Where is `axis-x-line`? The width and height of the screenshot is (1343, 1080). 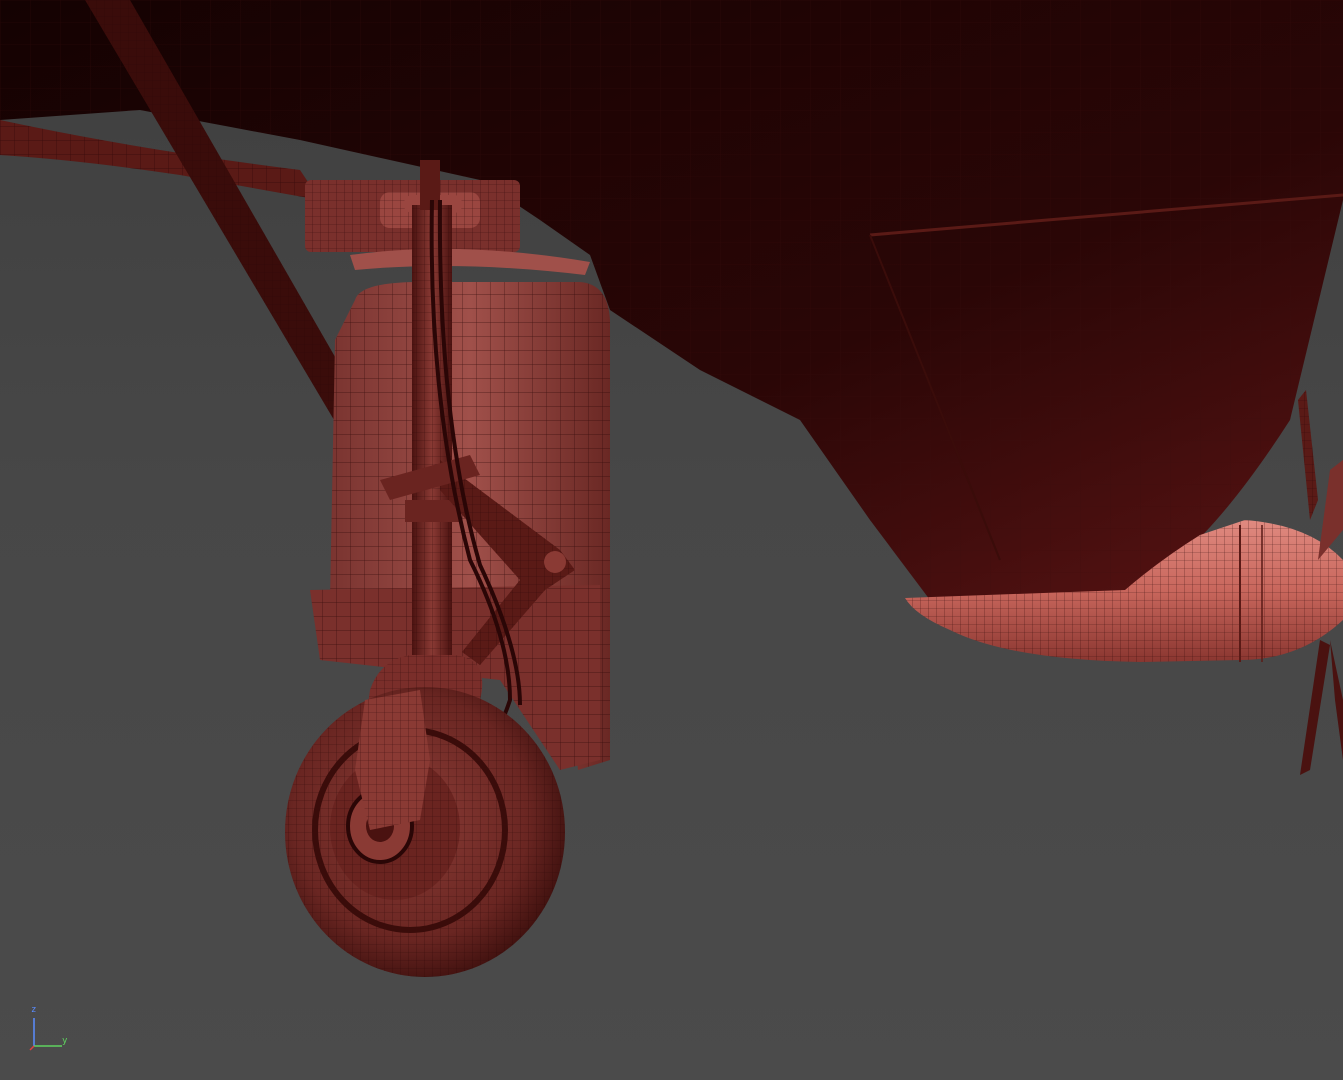 axis-x-line is located at coordinates (32, 1048).